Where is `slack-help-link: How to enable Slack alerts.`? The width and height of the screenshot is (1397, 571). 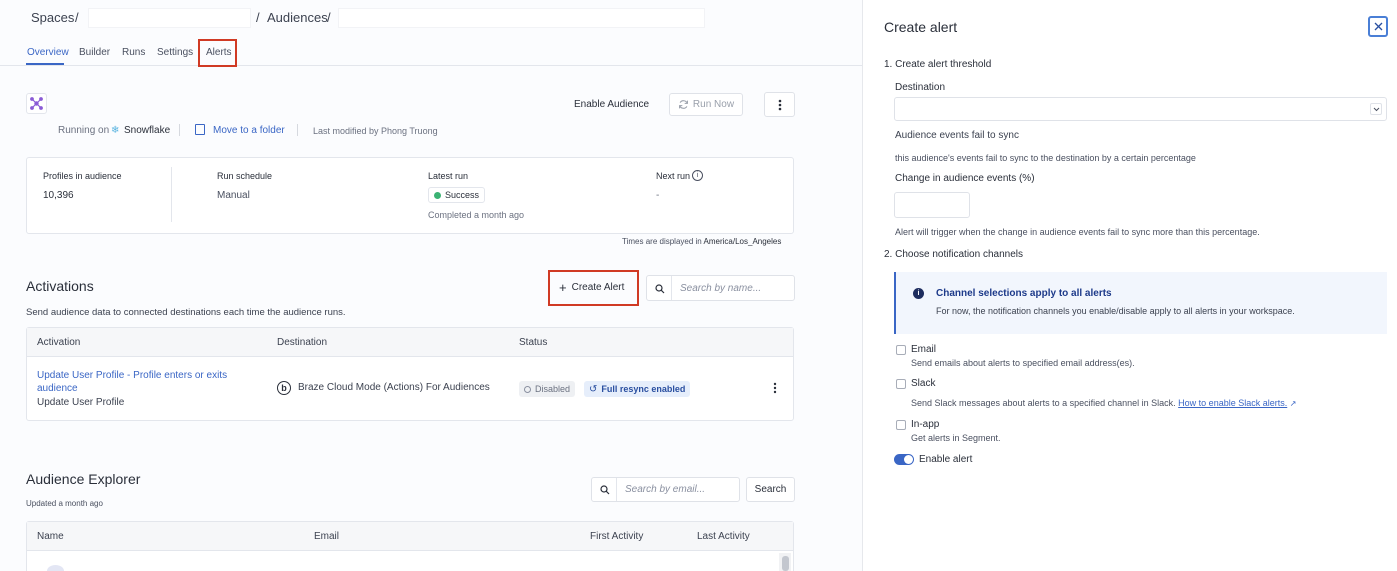 slack-help-link: How to enable Slack alerts. is located at coordinates (1232, 403).